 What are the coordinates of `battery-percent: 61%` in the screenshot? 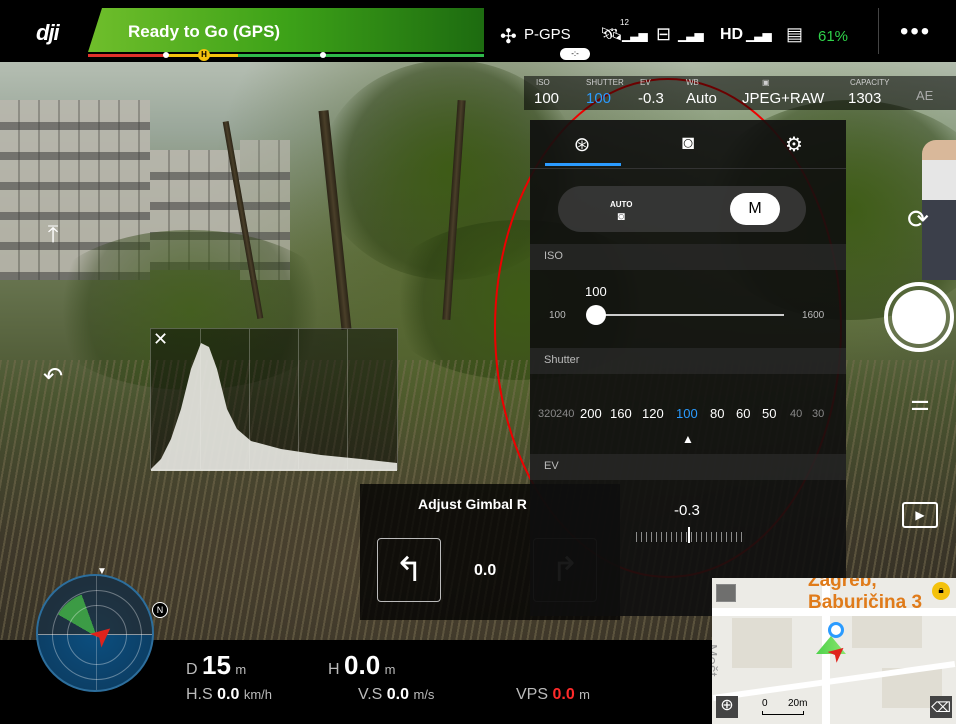 It's located at (833, 36).